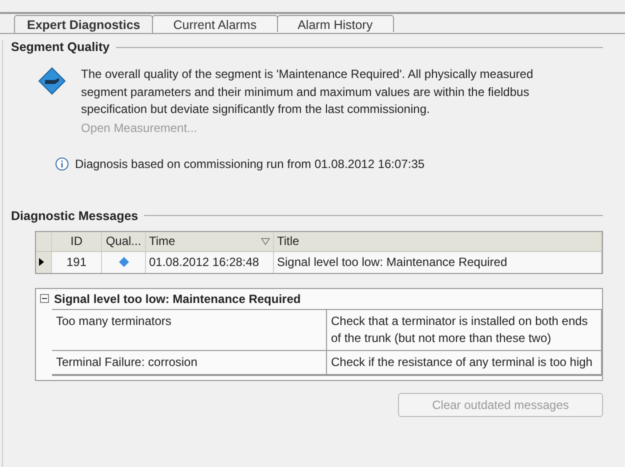 The width and height of the screenshot is (625, 467). I want to click on table-cell: Too many terminators, so click(189, 330).